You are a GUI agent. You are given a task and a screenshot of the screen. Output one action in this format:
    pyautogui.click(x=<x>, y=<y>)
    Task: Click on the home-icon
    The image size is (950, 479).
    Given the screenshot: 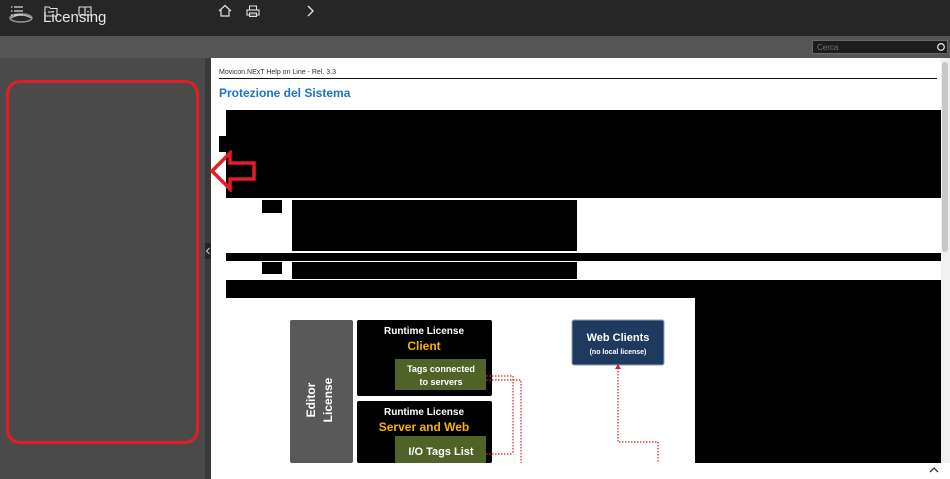 What is the action you would take?
    pyautogui.click(x=225, y=11)
    